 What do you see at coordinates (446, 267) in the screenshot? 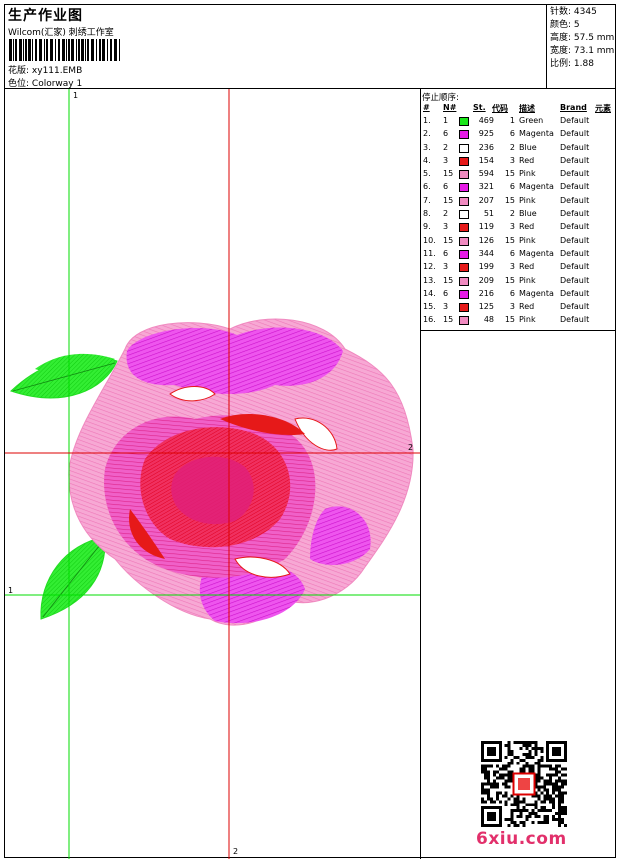
I see `row-needle: 3` at bounding box center [446, 267].